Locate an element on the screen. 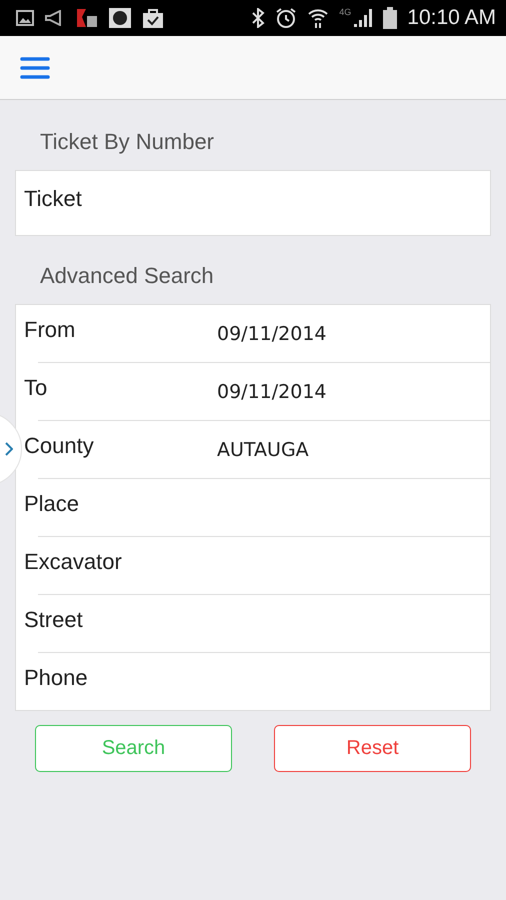  field-label: Excavator is located at coordinates (73, 562).